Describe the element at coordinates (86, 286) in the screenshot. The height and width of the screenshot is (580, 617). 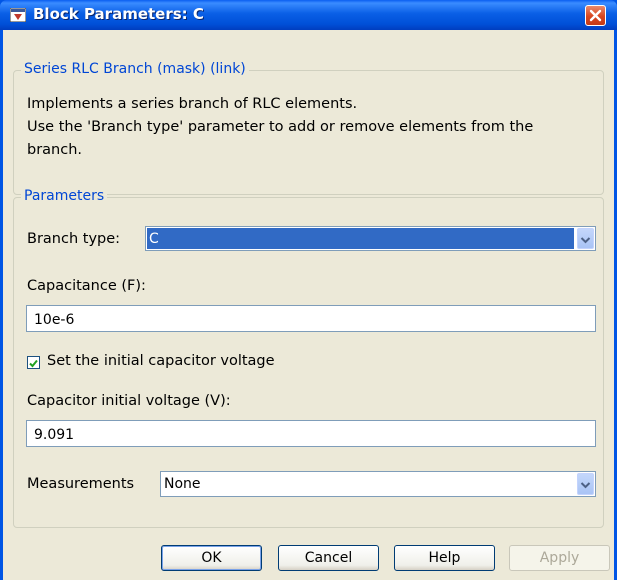
I see `capacitance-label: Capacitance (F):` at that location.